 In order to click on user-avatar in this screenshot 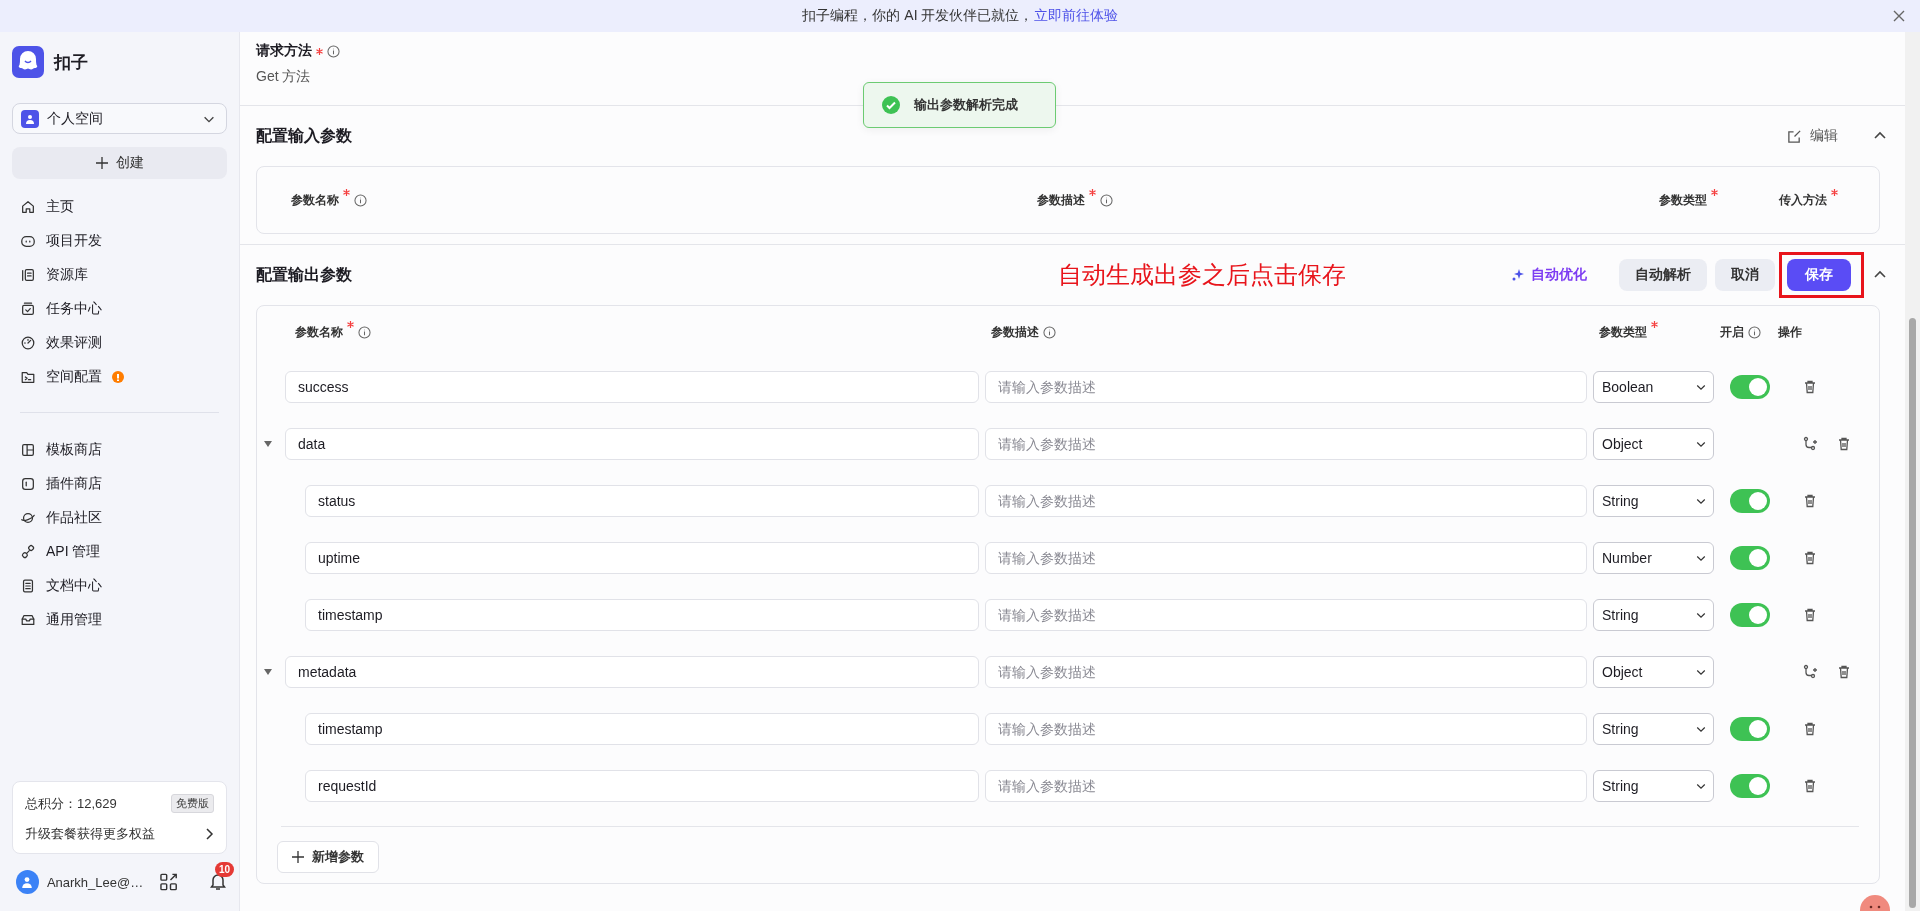, I will do `click(27, 882)`.